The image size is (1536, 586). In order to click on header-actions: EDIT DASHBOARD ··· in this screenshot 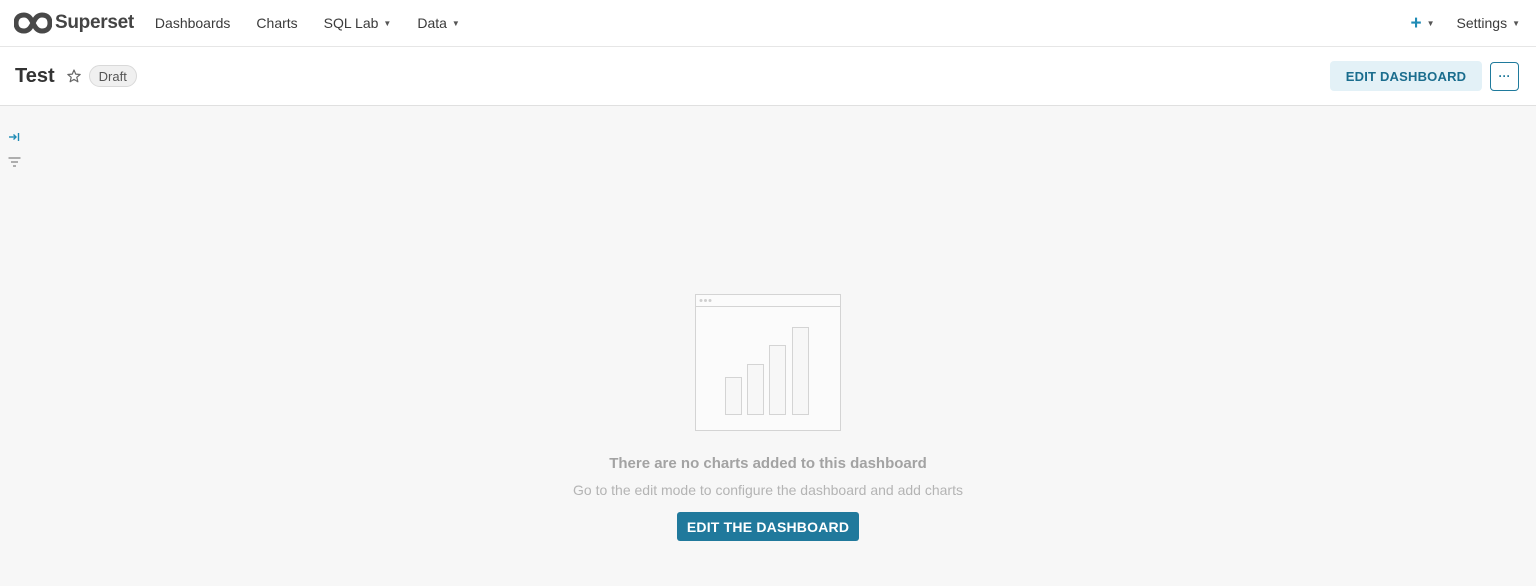, I will do `click(1424, 76)`.